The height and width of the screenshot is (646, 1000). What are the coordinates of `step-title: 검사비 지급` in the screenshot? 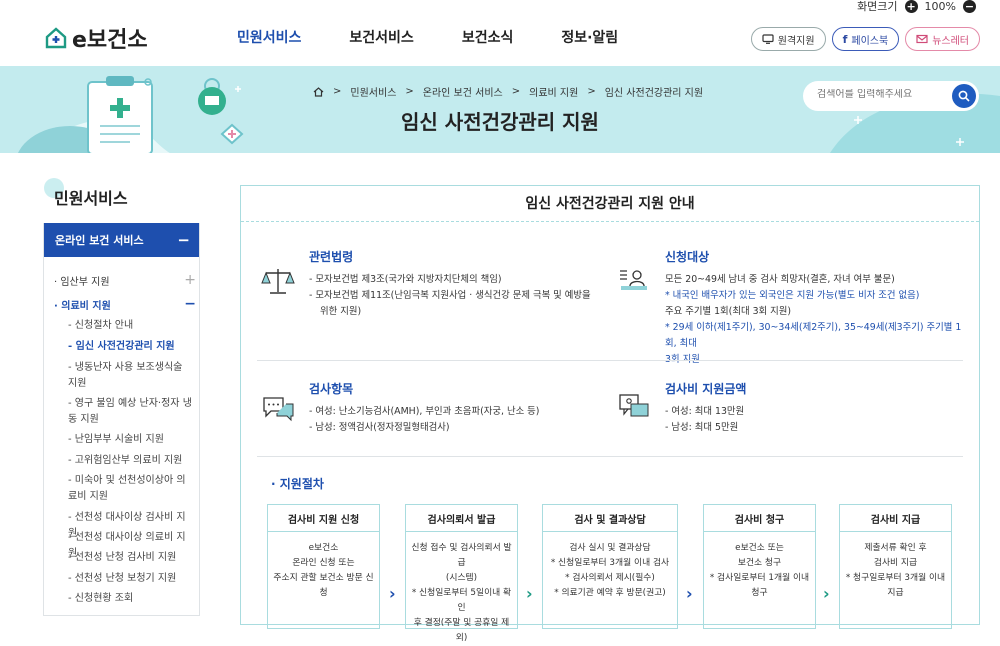 It's located at (895, 518).